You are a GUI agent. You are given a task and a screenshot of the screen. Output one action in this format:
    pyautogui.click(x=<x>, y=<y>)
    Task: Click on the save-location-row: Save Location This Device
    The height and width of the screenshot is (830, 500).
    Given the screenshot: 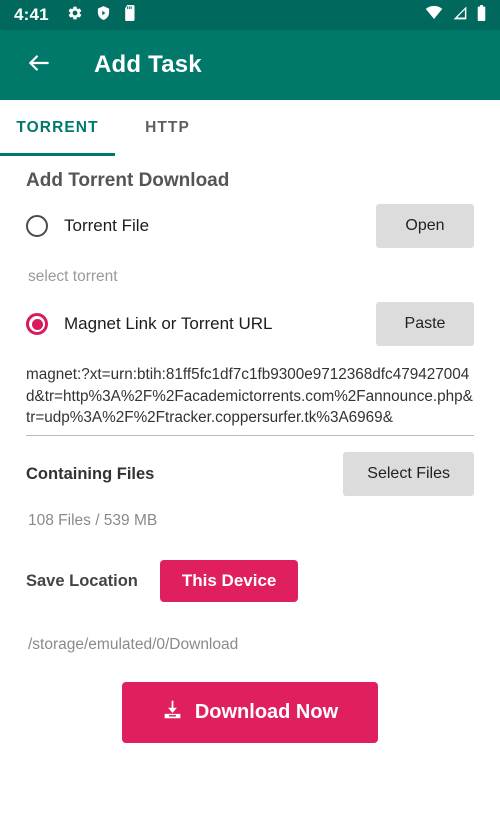 What is the action you would take?
    pyautogui.click(x=250, y=581)
    